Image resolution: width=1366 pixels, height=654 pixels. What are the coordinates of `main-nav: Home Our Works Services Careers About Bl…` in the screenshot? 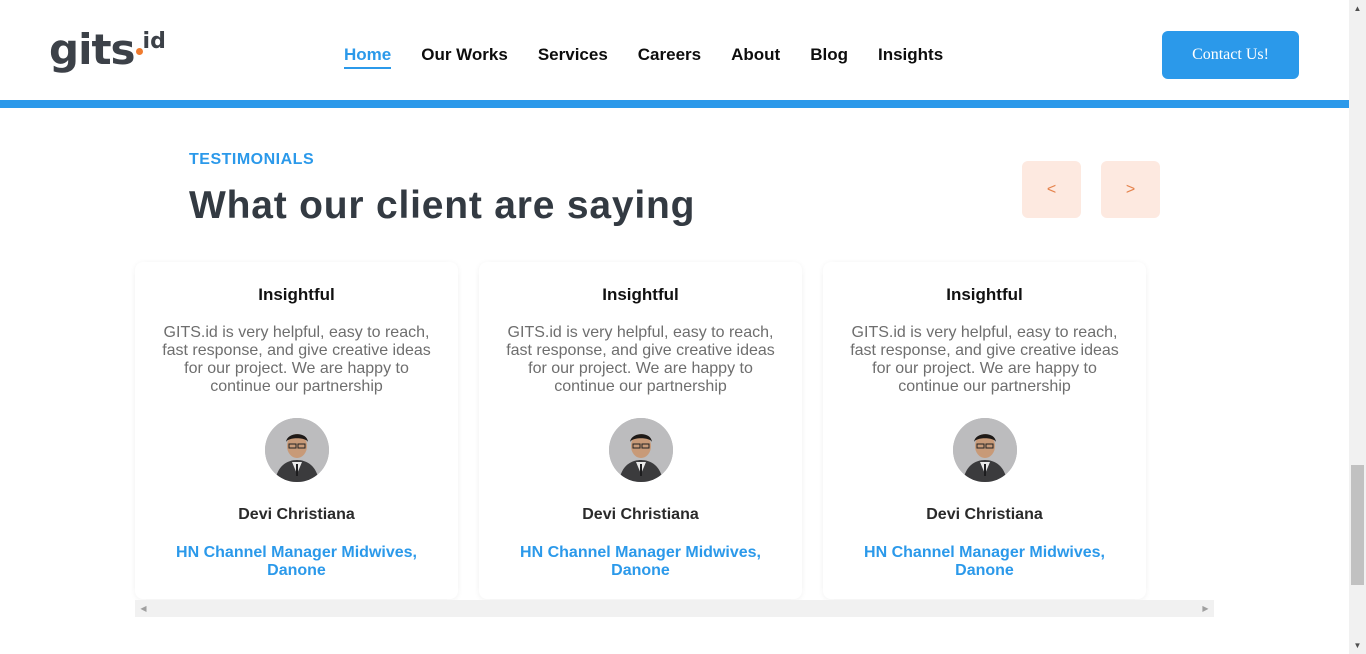 It's located at (658, 56).